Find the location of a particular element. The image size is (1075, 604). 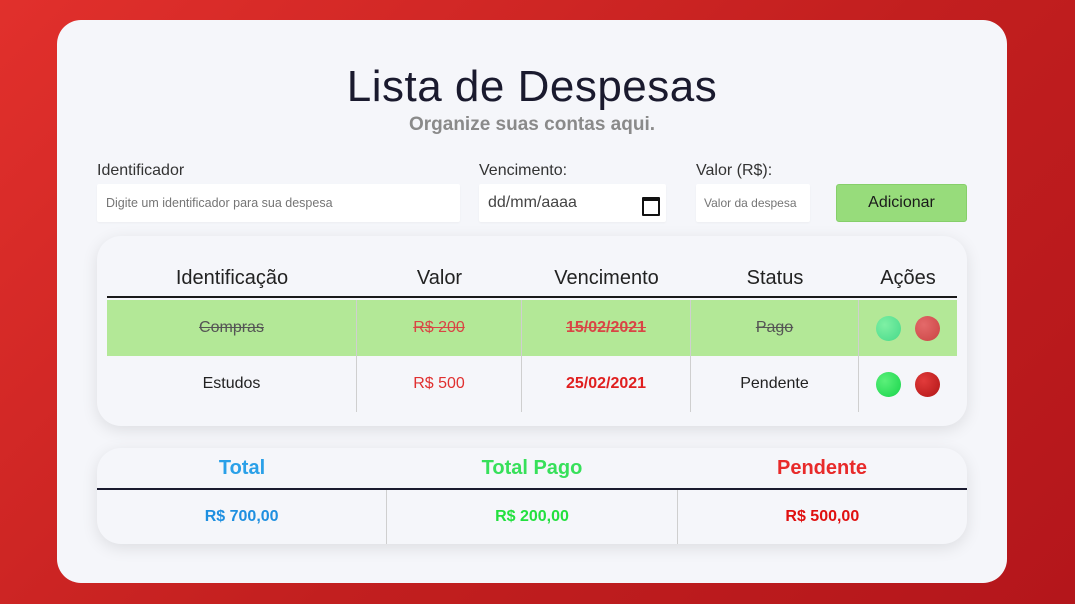

vencimento-date-input: dd/mm/aaaa is located at coordinates (572, 203).